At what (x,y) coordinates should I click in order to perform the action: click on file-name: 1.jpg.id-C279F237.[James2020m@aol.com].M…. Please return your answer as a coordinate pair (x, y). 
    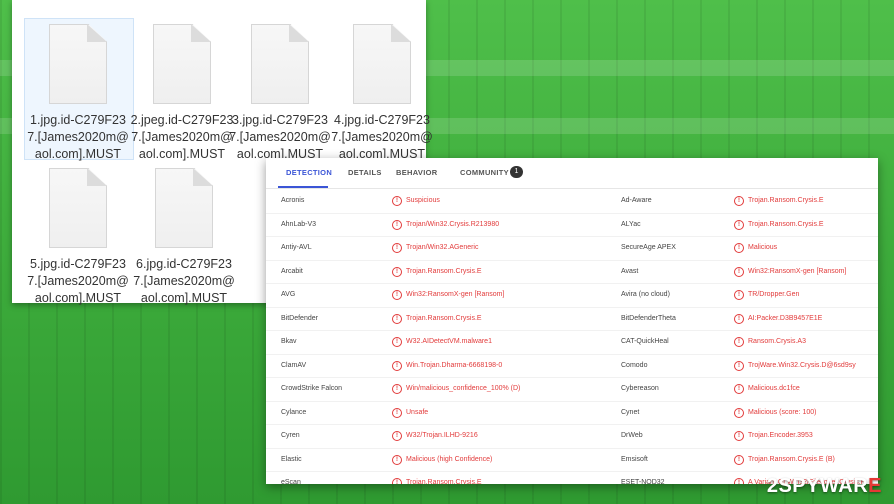
    Looking at the image, I should click on (78, 137).